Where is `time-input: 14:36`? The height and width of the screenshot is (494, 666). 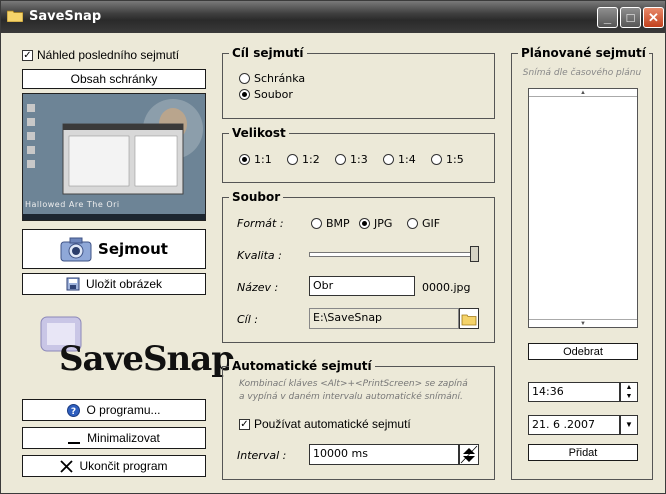
time-input: 14:36 is located at coordinates (574, 392).